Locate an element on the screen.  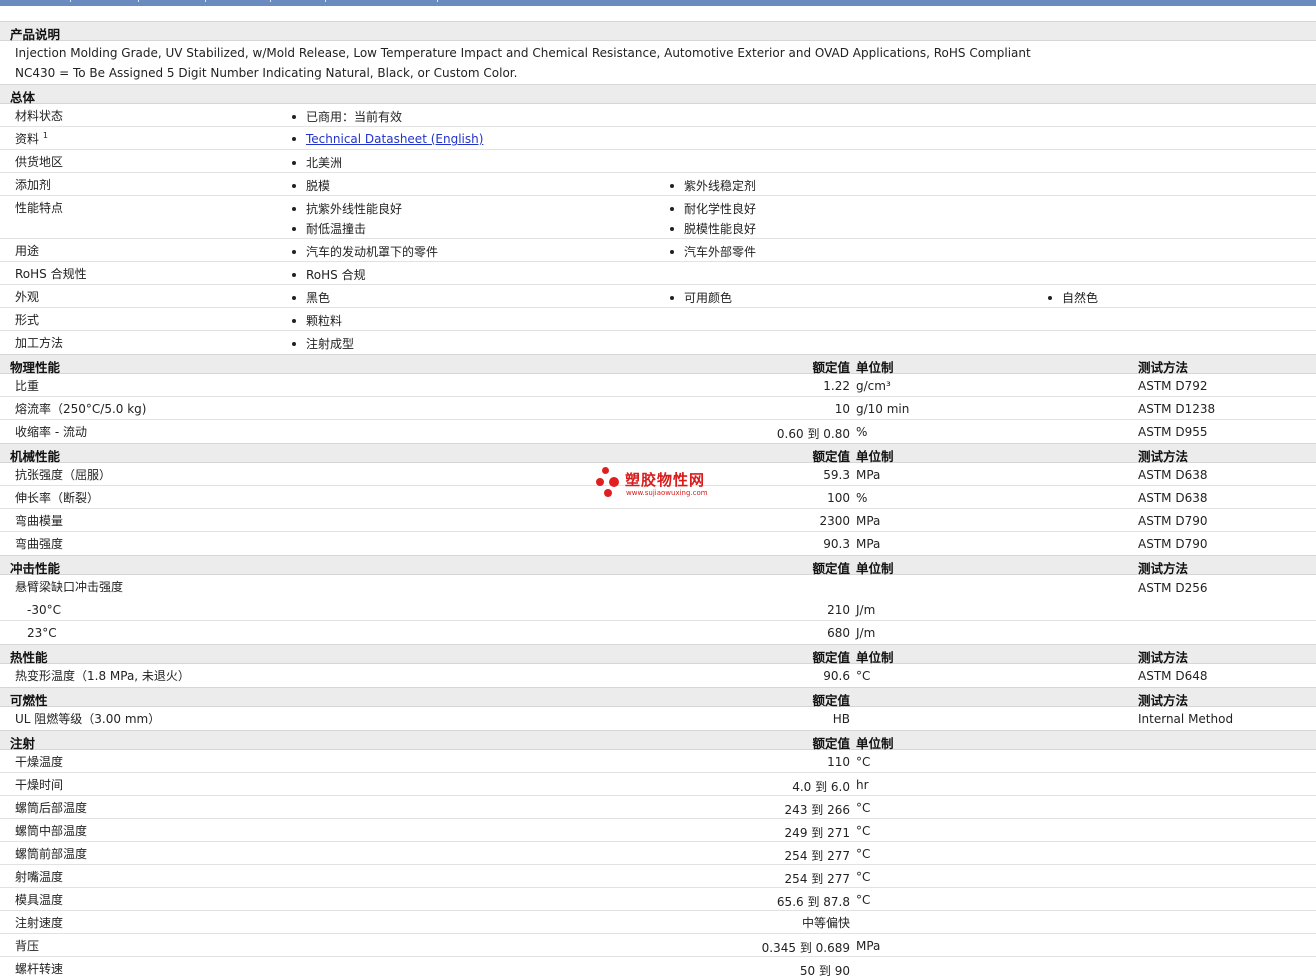
section-mechanical: 机械性能 额定值 单位制 测试方法 is located at coordinates (658, 453).